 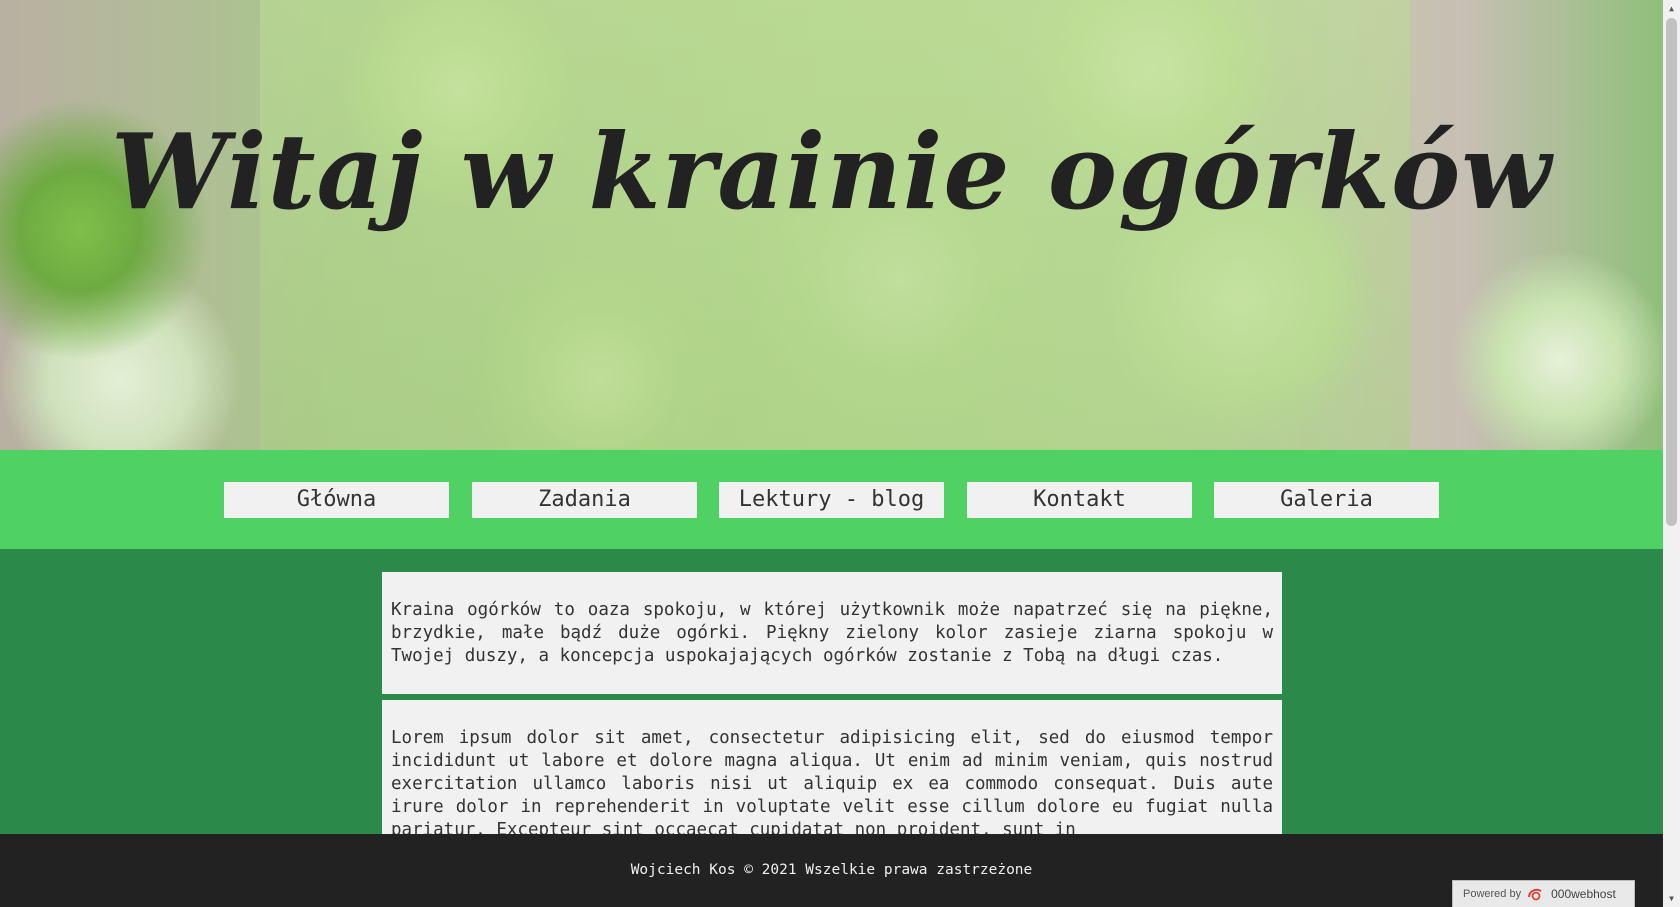 I want to click on scroll-down-icon: ▼, so click(x=1671, y=898).